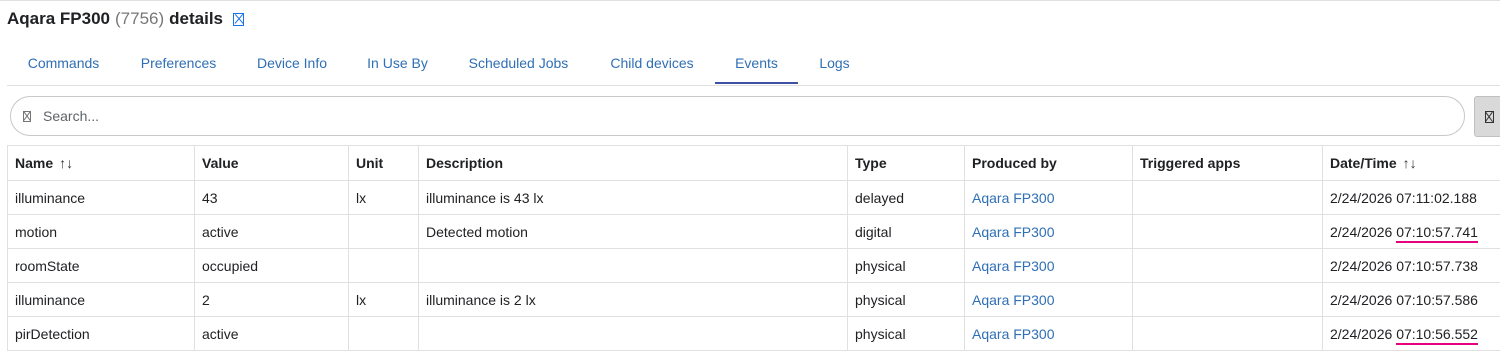 The width and height of the screenshot is (1500, 351). Describe the element at coordinates (101, 333) in the screenshot. I see `cell-name: pirDetection` at that location.